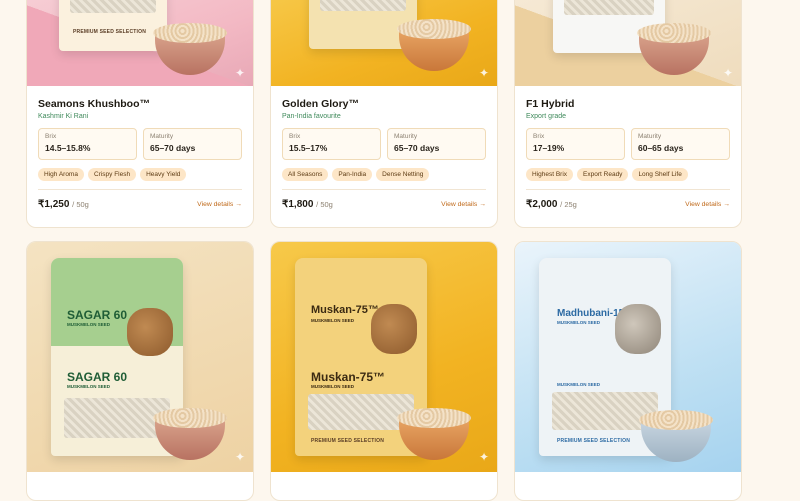 The width and height of the screenshot is (800, 501). What do you see at coordinates (97, 315) in the screenshot?
I see `packet-brand: SAGAR 60` at bounding box center [97, 315].